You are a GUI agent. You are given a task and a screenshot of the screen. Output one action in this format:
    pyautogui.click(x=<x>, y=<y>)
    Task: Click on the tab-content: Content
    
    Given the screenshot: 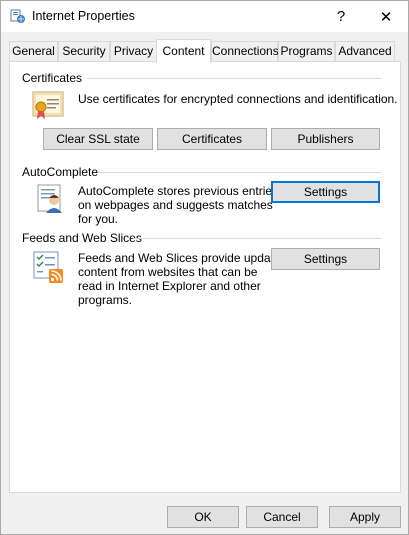 What is the action you would take?
    pyautogui.click(x=183, y=51)
    